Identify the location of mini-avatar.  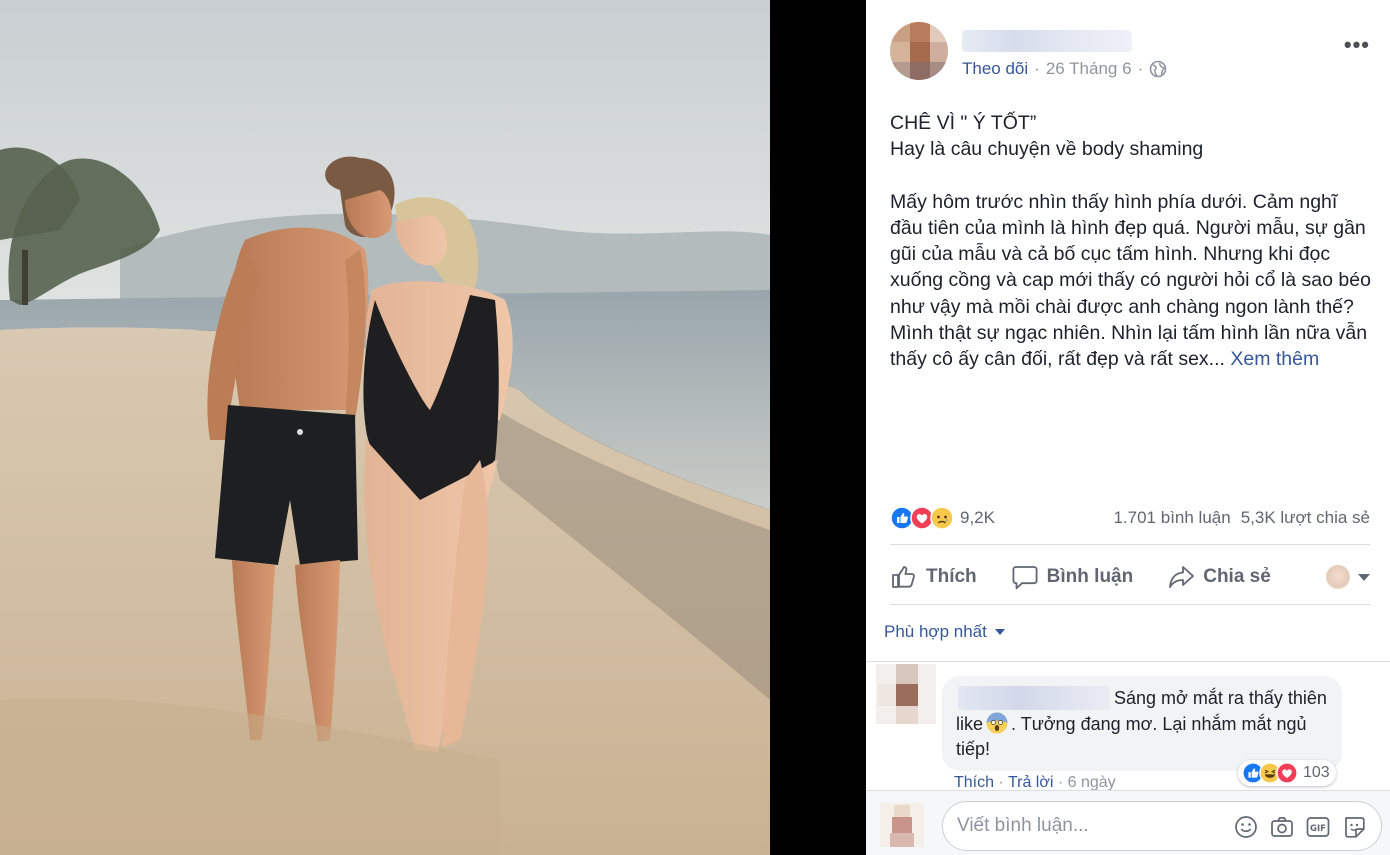
(1338, 577).